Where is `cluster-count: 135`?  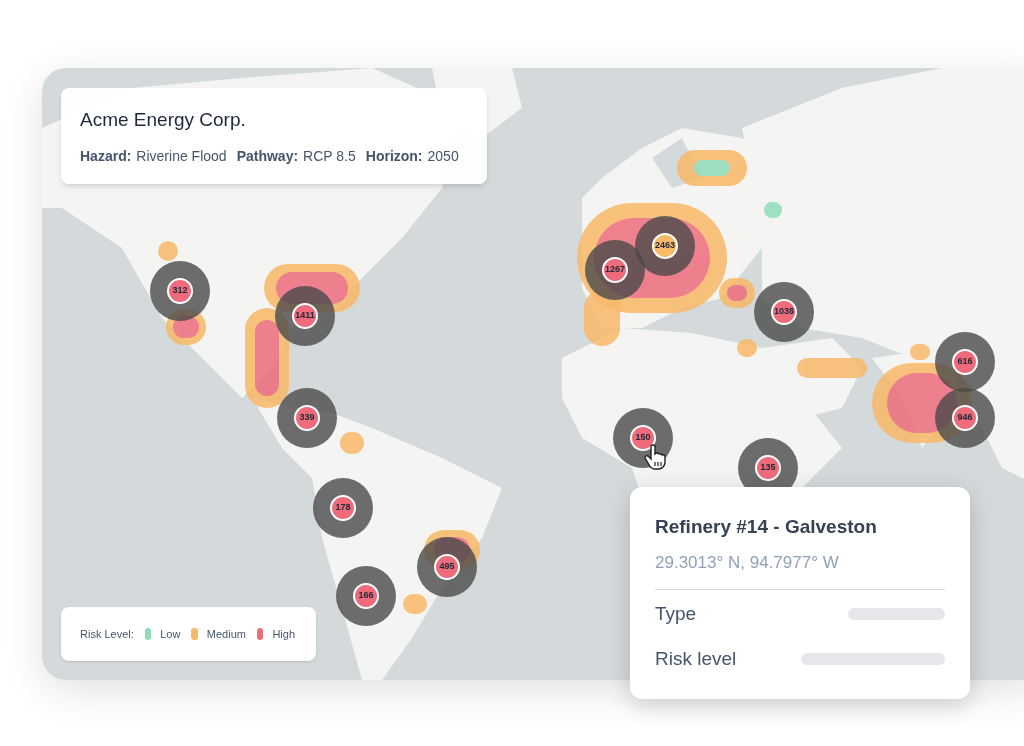
cluster-count: 135 is located at coordinates (768, 468).